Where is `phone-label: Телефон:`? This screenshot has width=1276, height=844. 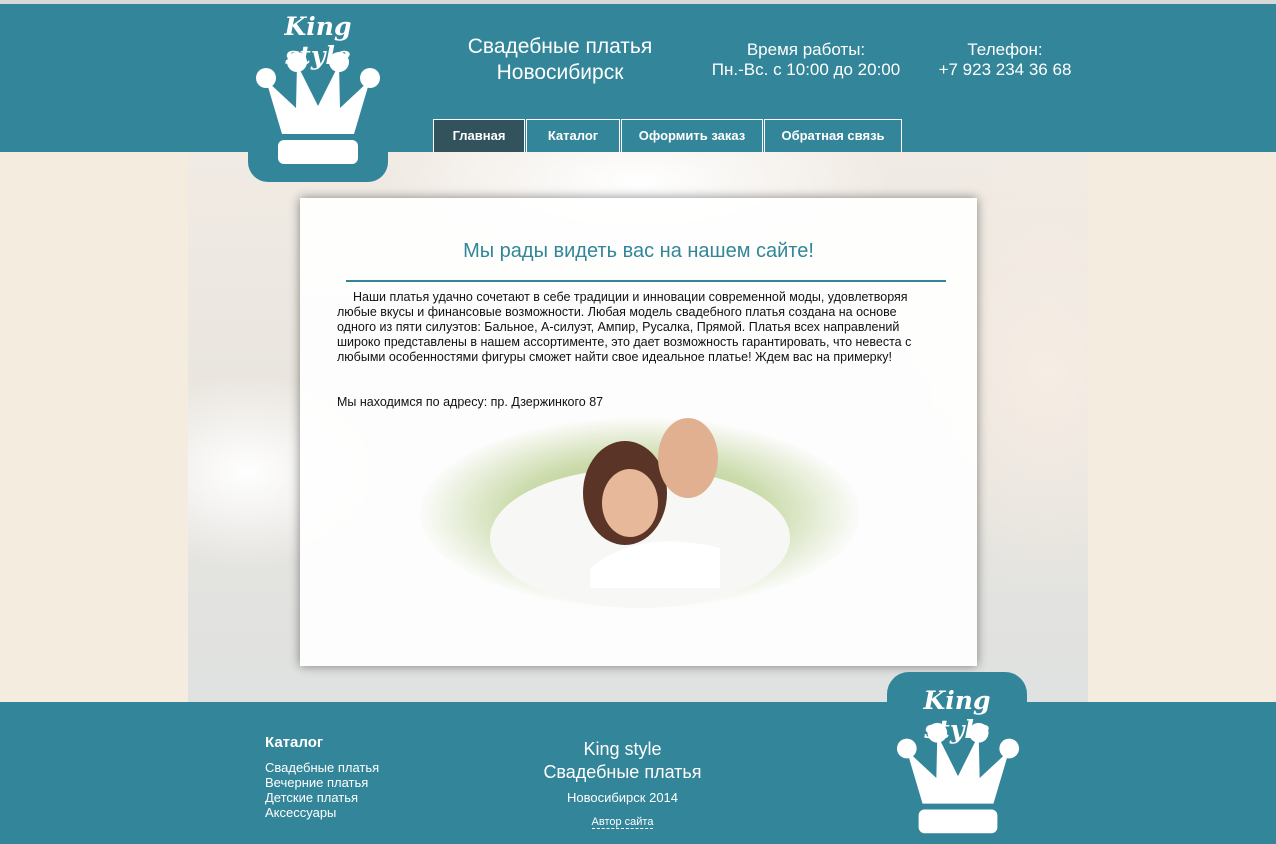 phone-label: Телефон: is located at coordinates (1005, 49).